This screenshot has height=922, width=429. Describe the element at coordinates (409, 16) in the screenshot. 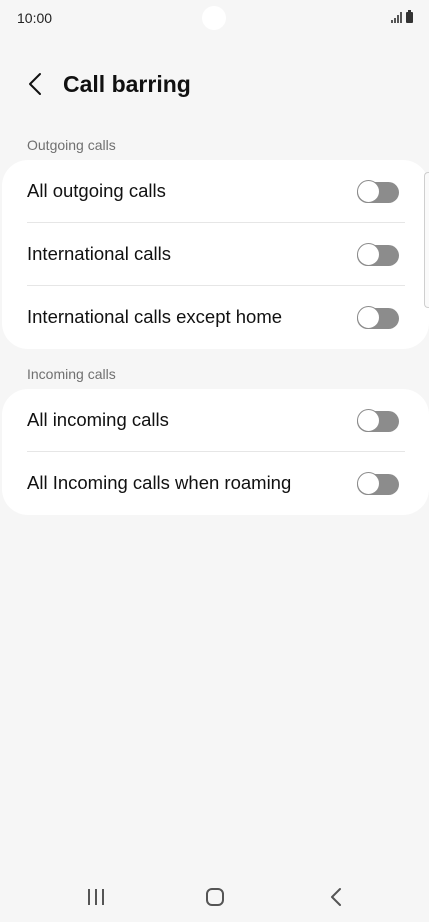

I see `battery-icon` at that location.